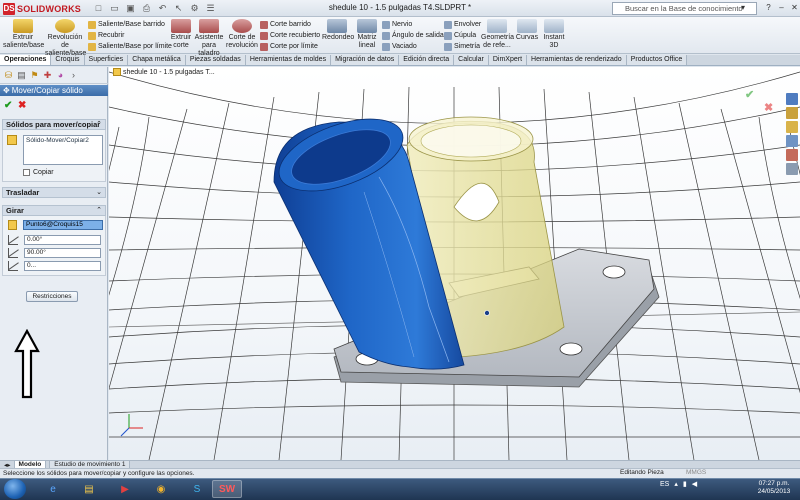 The width and height of the screenshot is (800, 500). I want to click on swept-boss-button: Saliente/Base barrido, so click(126, 24).